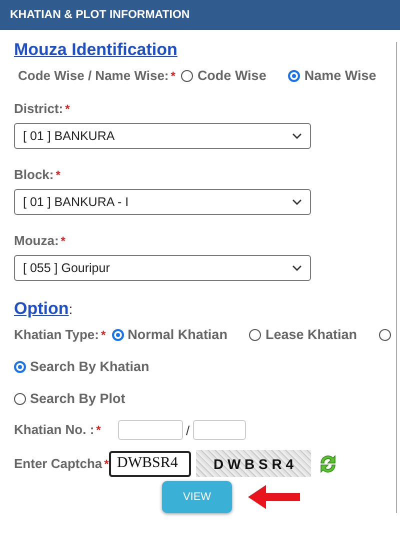  Describe the element at coordinates (93, 75) in the screenshot. I see `mode-label: Code Wise / Name Wise:` at that location.